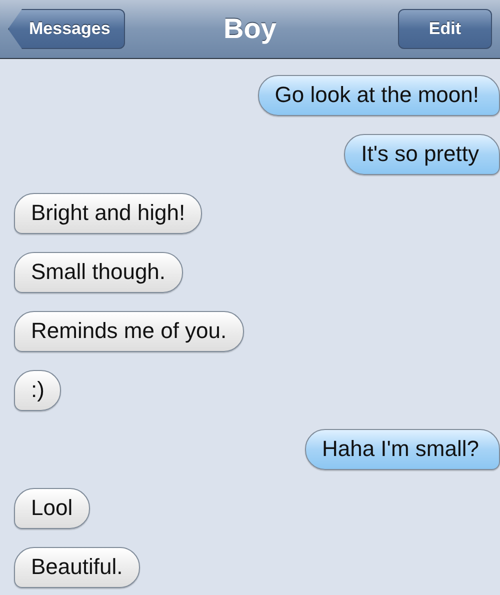 The height and width of the screenshot is (595, 500). What do you see at coordinates (250, 29) in the screenshot?
I see `conversation-title: Boy` at bounding box center [250, 29].